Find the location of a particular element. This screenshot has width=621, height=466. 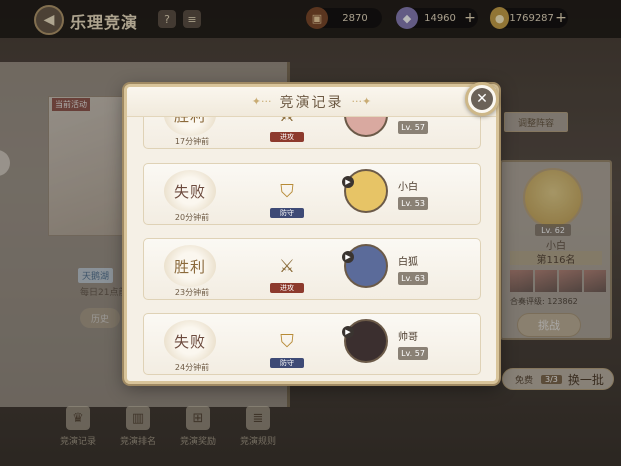

close-icon: ✕ is located at coordinates (482, 99).